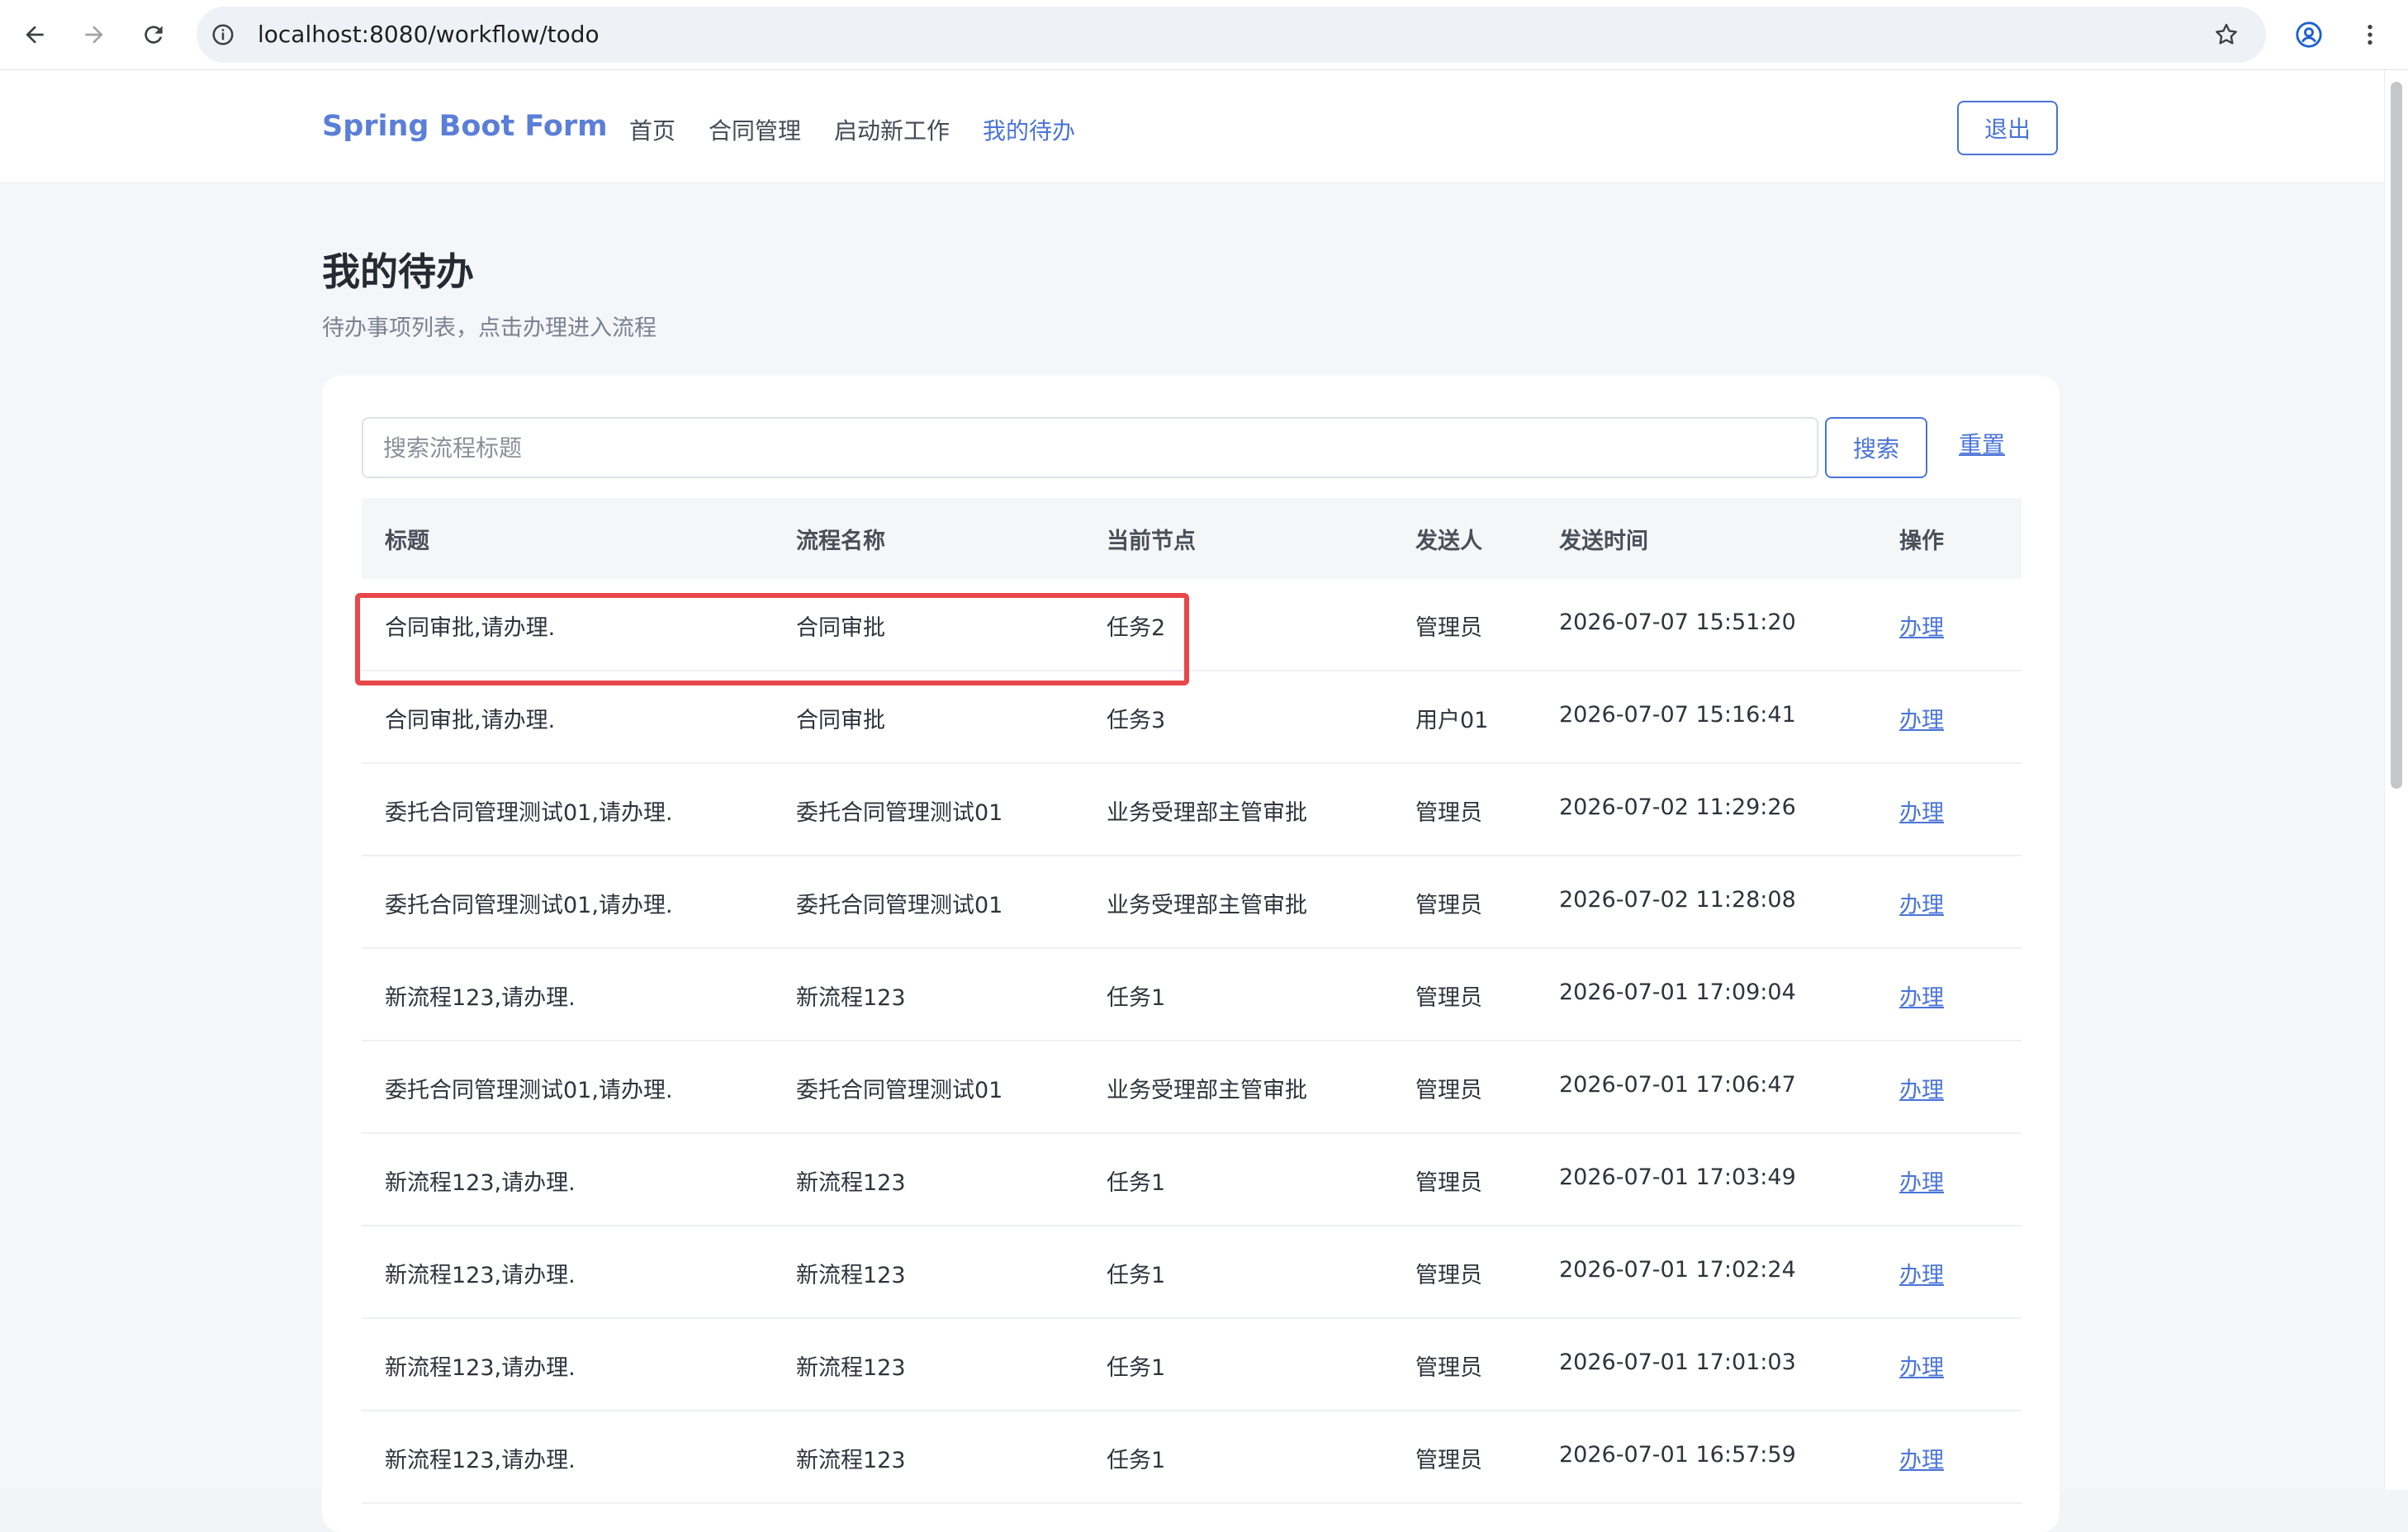 This screenshot has width=2408, height=1532. I want to click on table-row: 合同审批,请办理. 合同审批 任务2 管理员 2026-07-07 15:51:20 办理, so click(1192, 625).